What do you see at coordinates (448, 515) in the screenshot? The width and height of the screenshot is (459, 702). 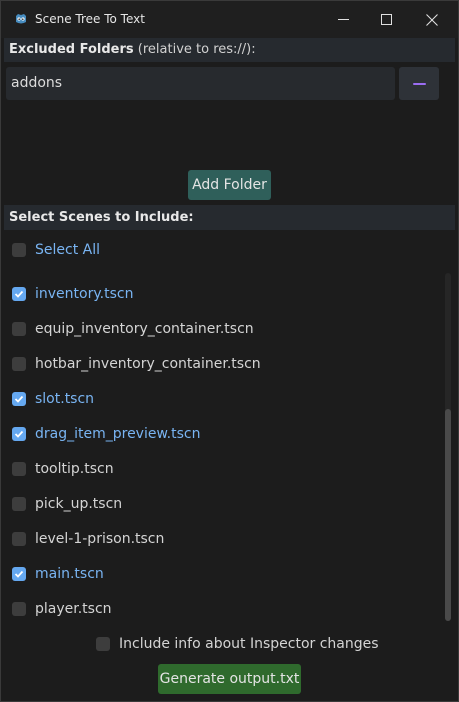 I see `scrollbar-thumb` at bounding box center [448, 515].